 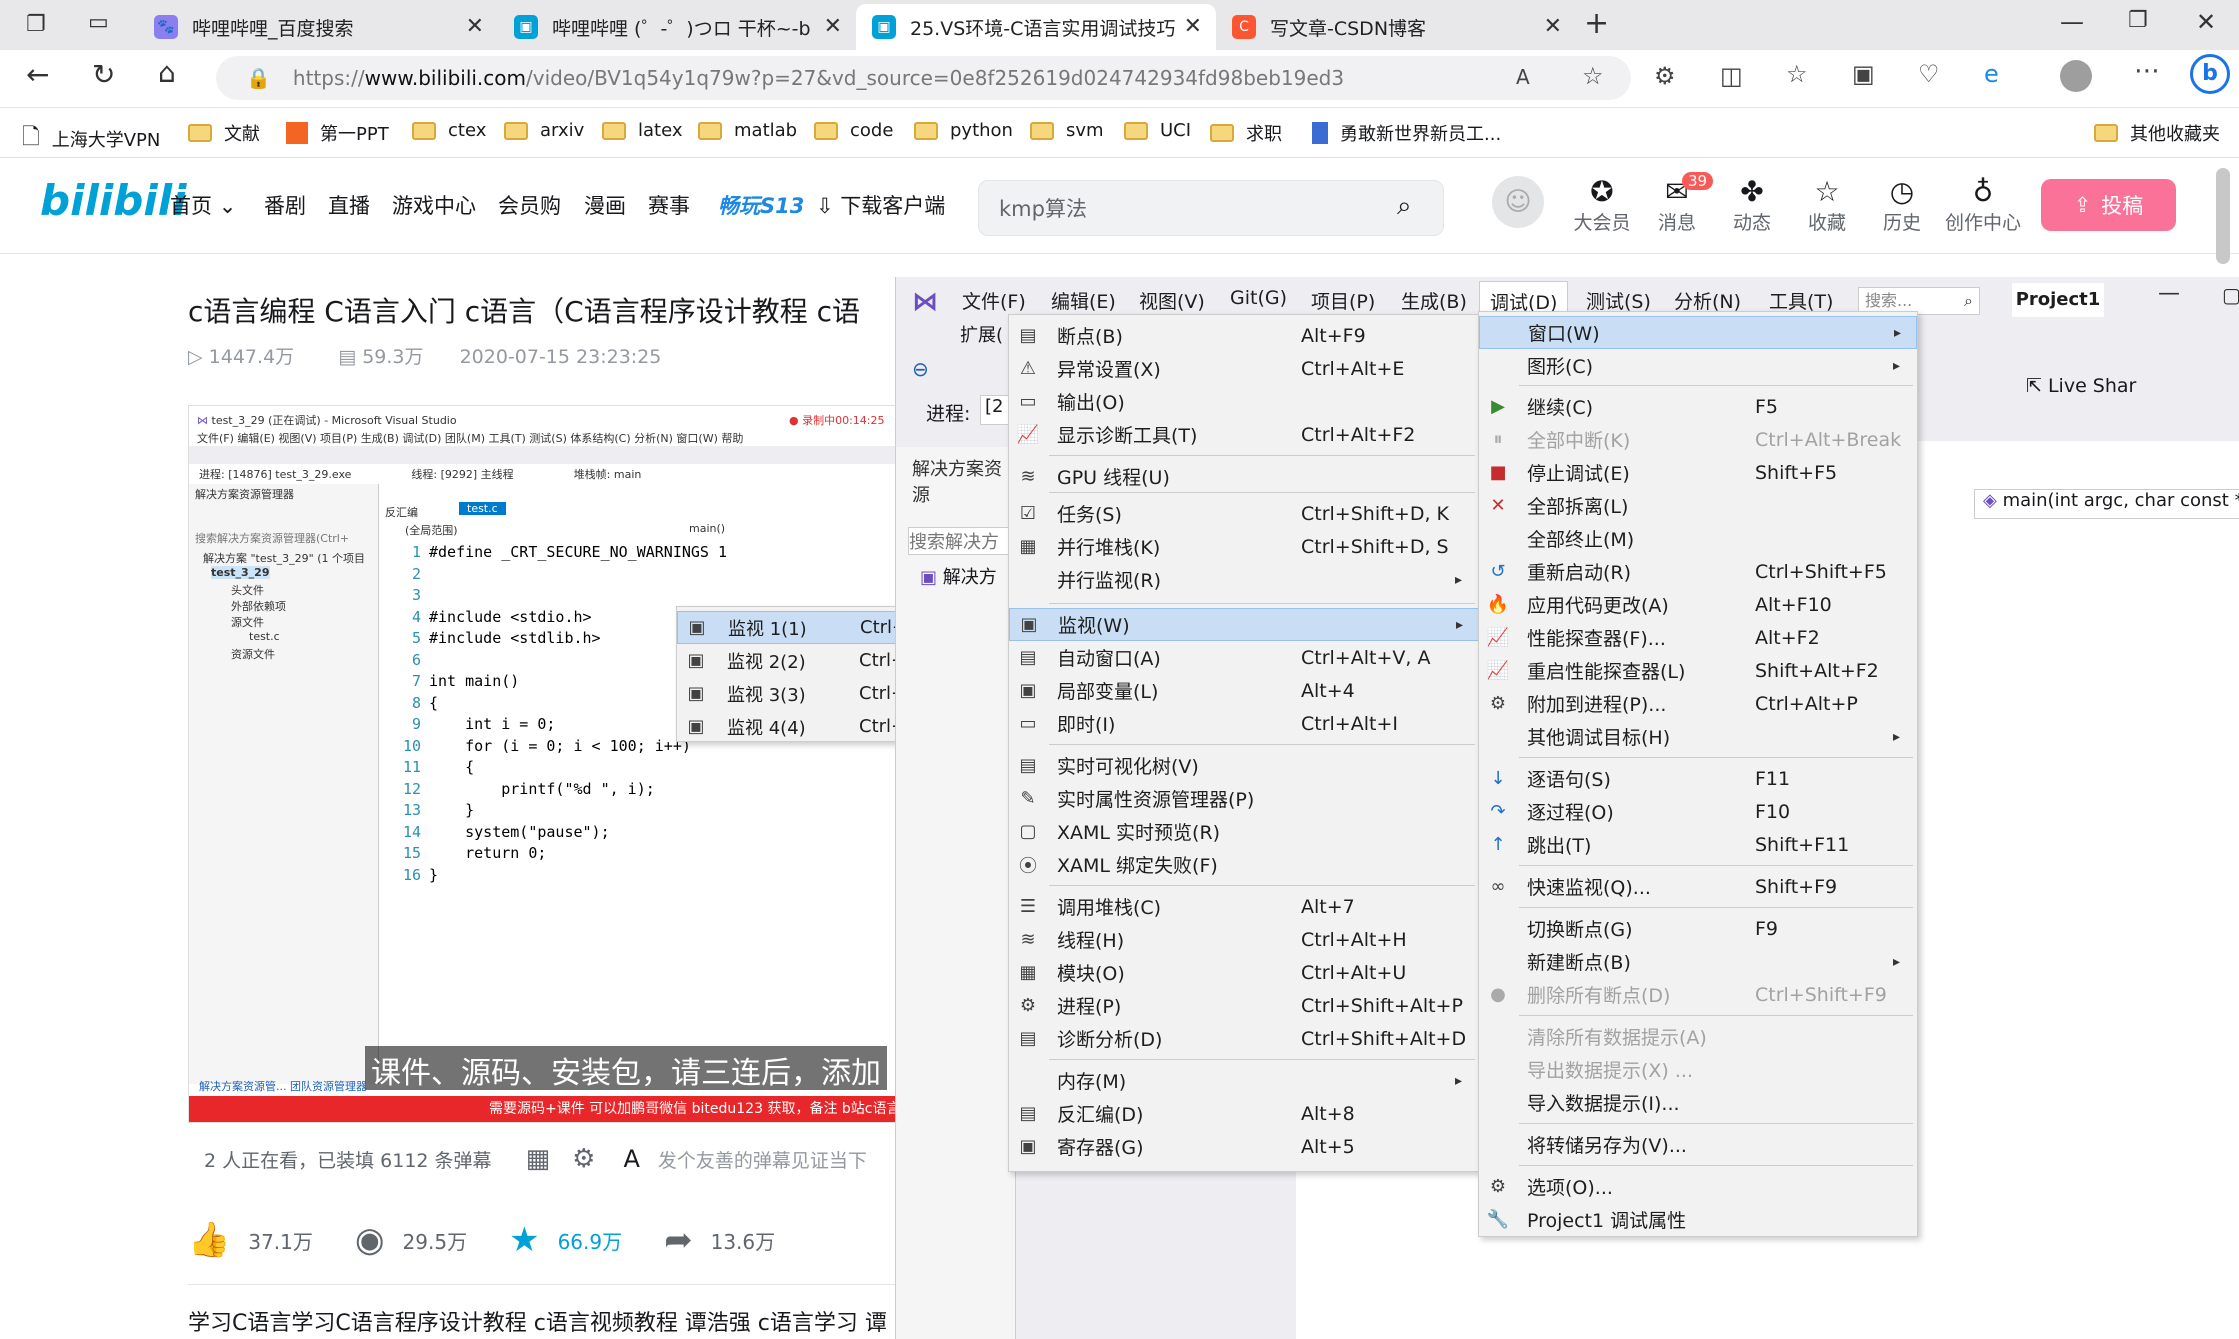 I want to click on favorites-icon: ☆, so click(x=1797, y=74).